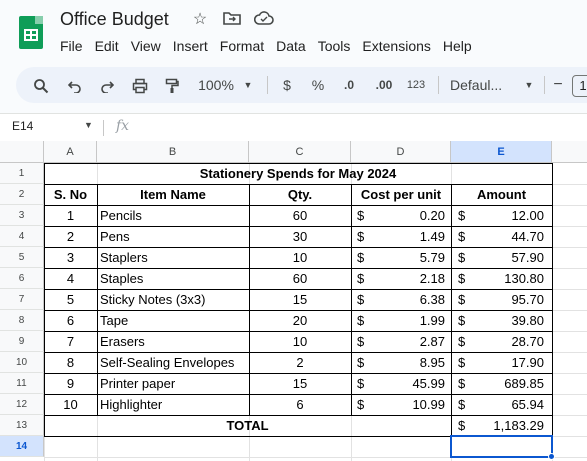 The width and height of the screenshot is (587, 461). Describe the element at coordinates (216, 85) in the screenshot. I see `zoom-select: 100%` at that location.